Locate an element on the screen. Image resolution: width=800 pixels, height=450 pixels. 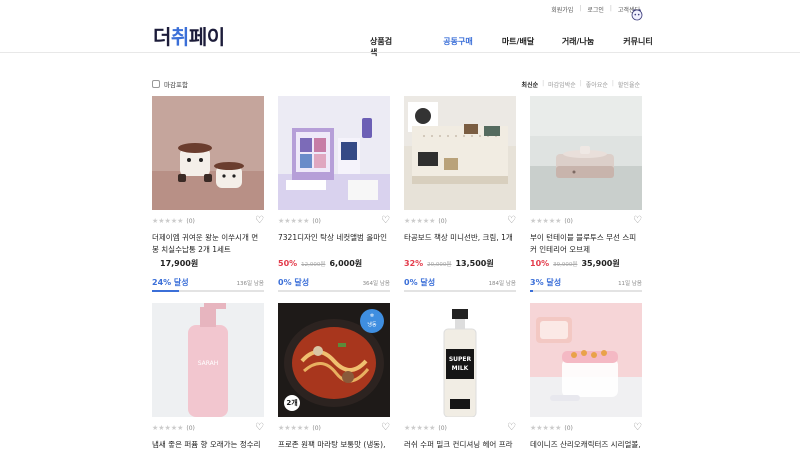
original-price: 12,000원 is located at coordinates (313, 265).